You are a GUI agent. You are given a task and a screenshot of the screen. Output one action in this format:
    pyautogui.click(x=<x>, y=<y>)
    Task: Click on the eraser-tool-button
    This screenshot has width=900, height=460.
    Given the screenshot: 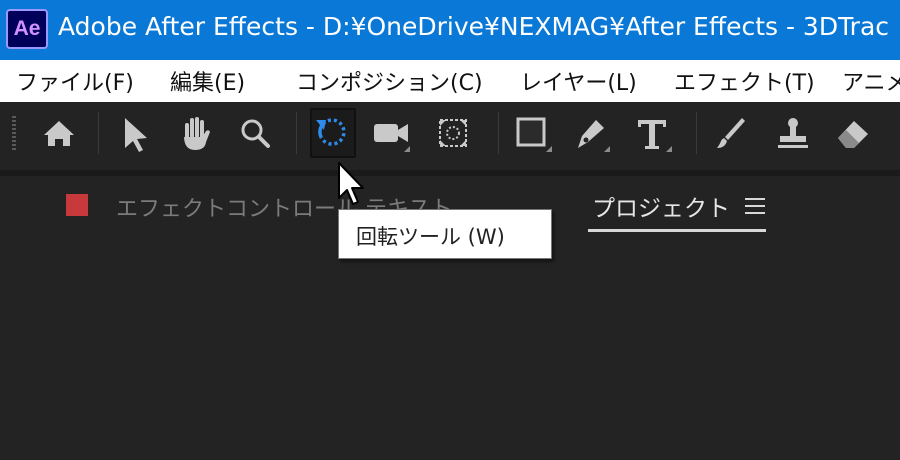 What is the action you would take?
    pyautogui.click(x=853, y=133)
    